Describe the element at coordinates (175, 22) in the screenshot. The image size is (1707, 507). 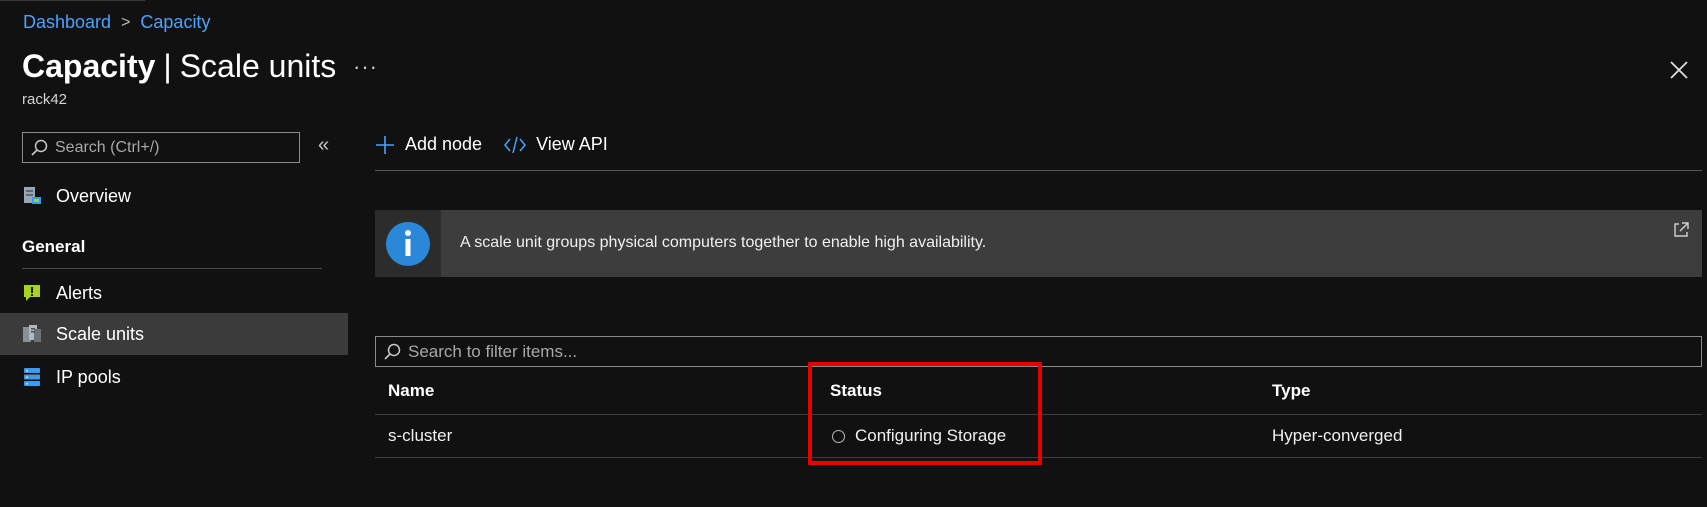
I see `breadcrumb-capacity: Capacity` at that location.